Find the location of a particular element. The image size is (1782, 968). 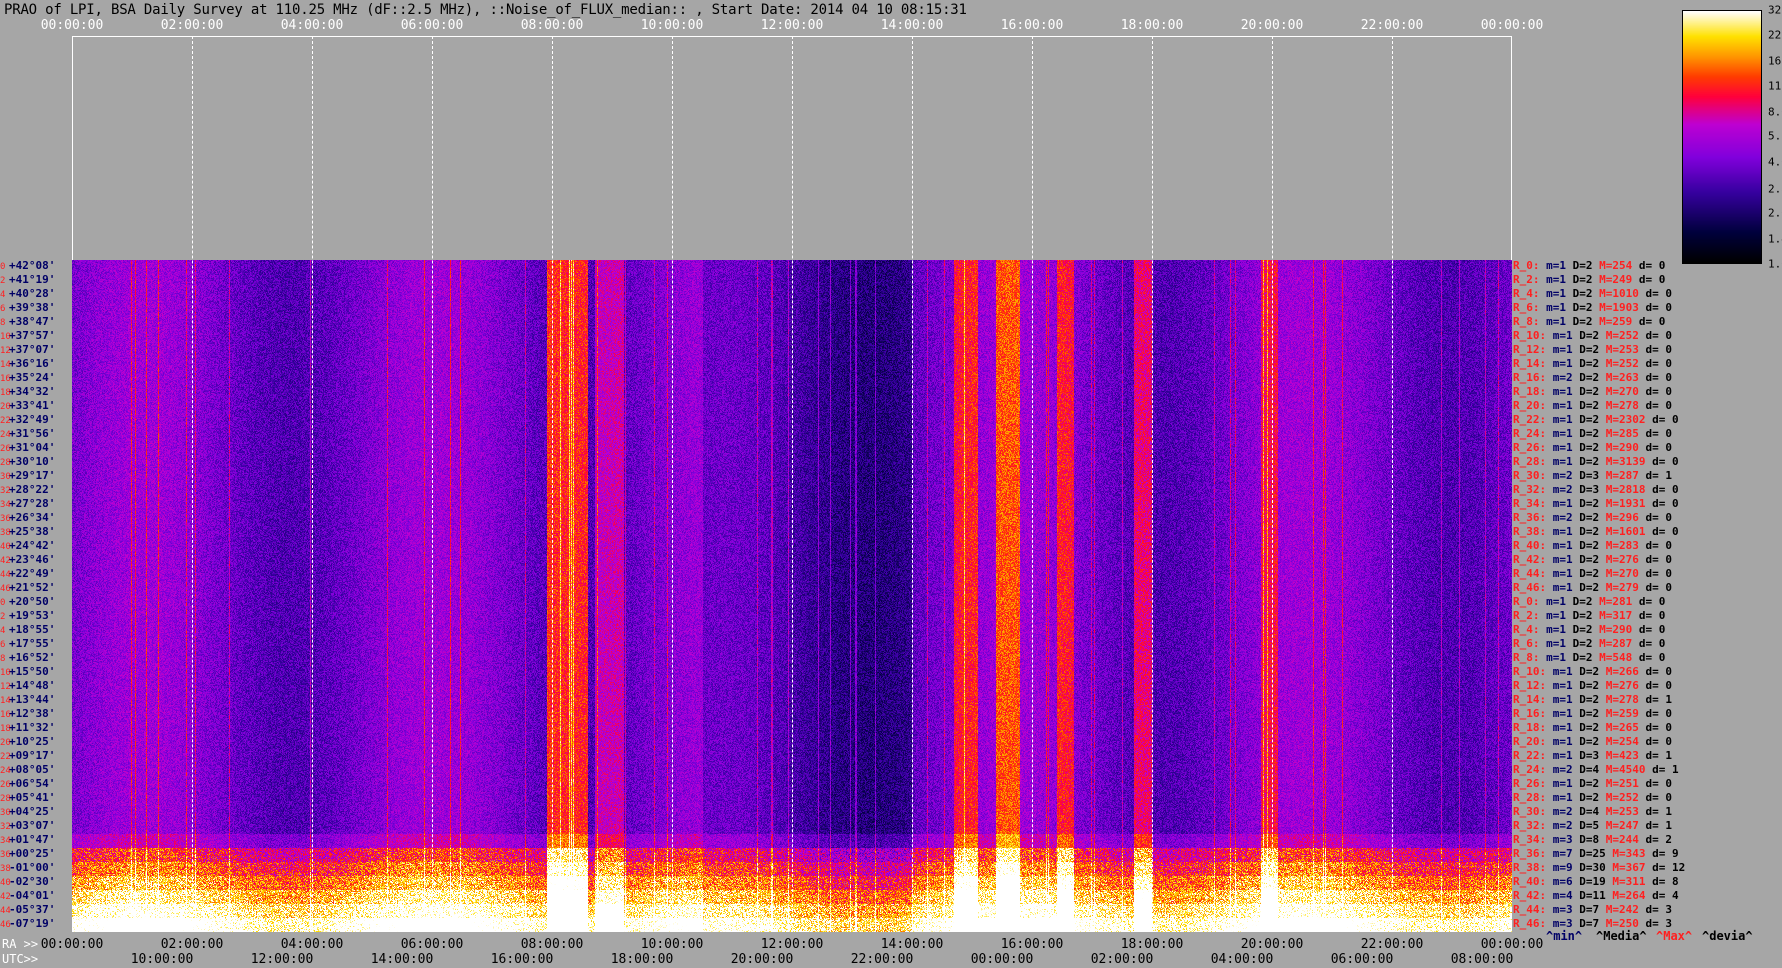

top-tick-label: 12:00:00 is located at coordinates (792, 25).